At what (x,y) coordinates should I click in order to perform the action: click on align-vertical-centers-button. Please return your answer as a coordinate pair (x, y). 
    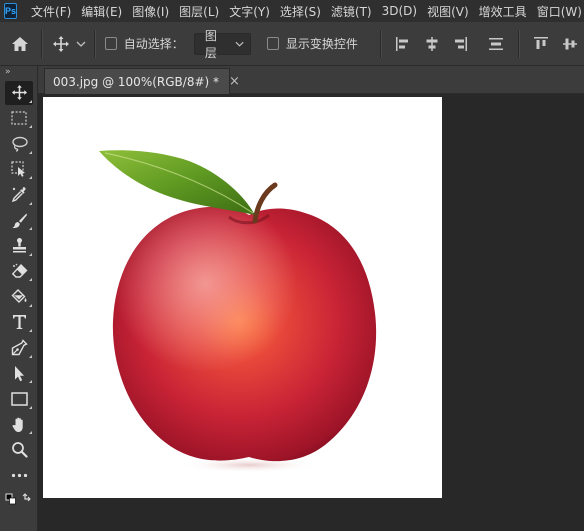
    Looking at the image, I should click on (569, 44).